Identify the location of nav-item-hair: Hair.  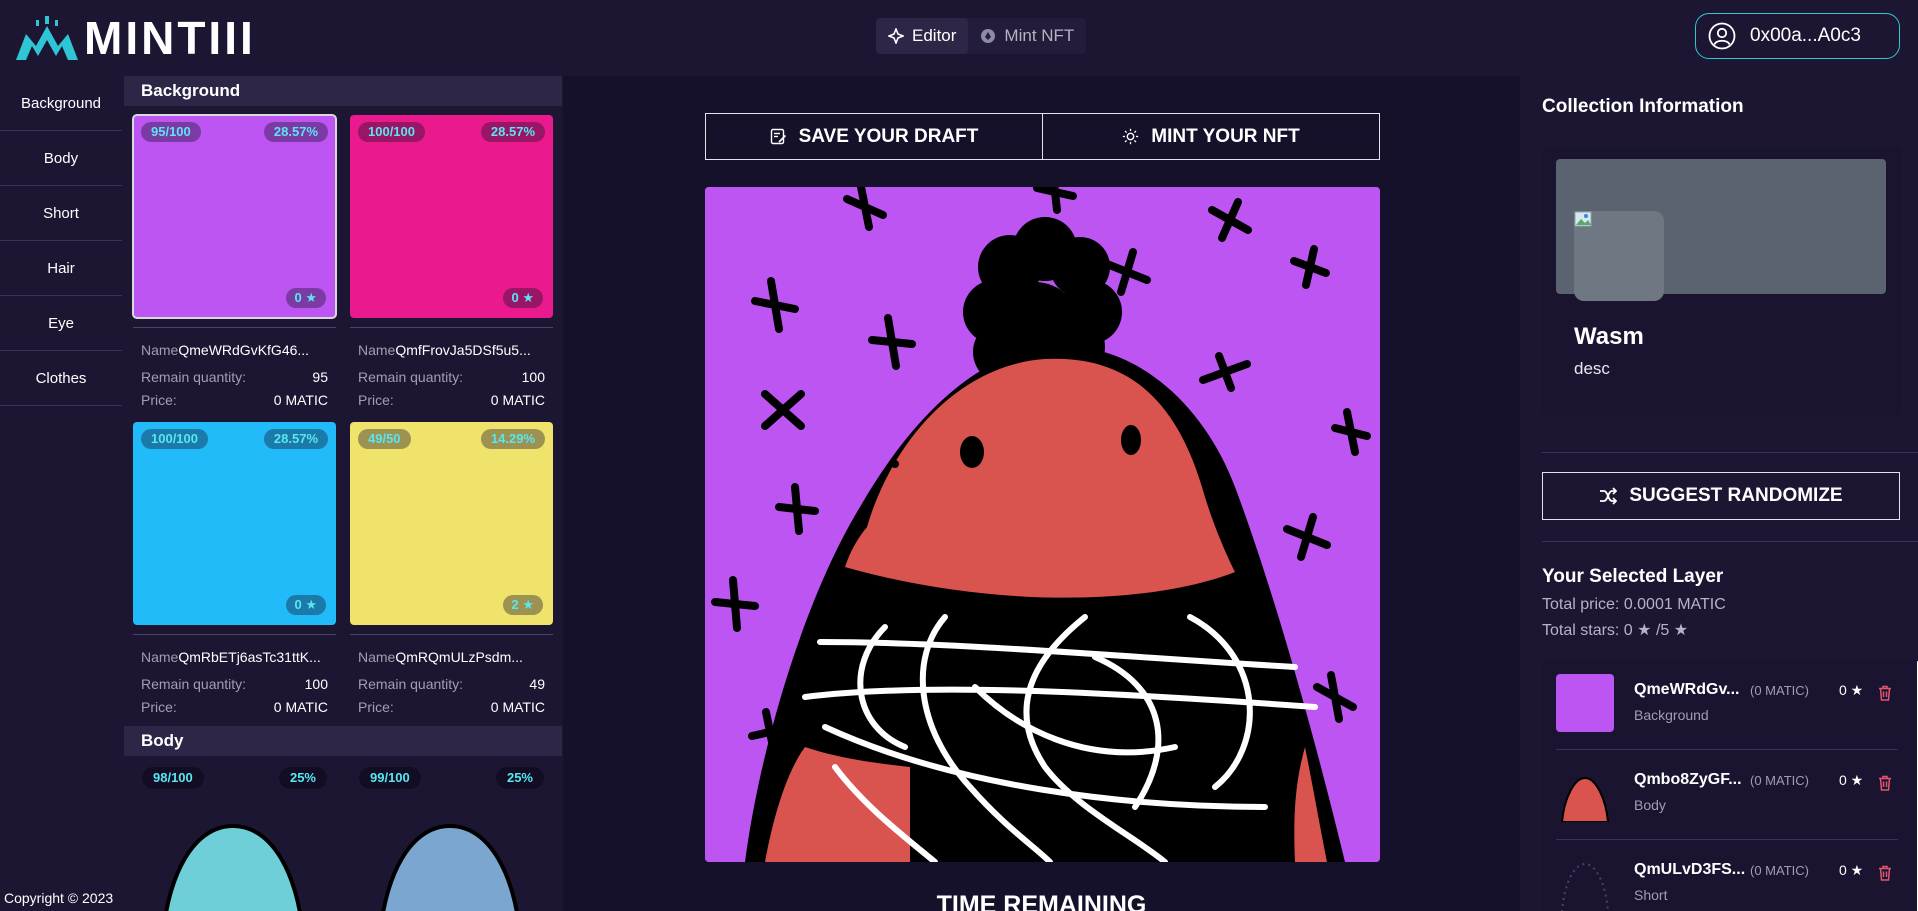
(61, 268).